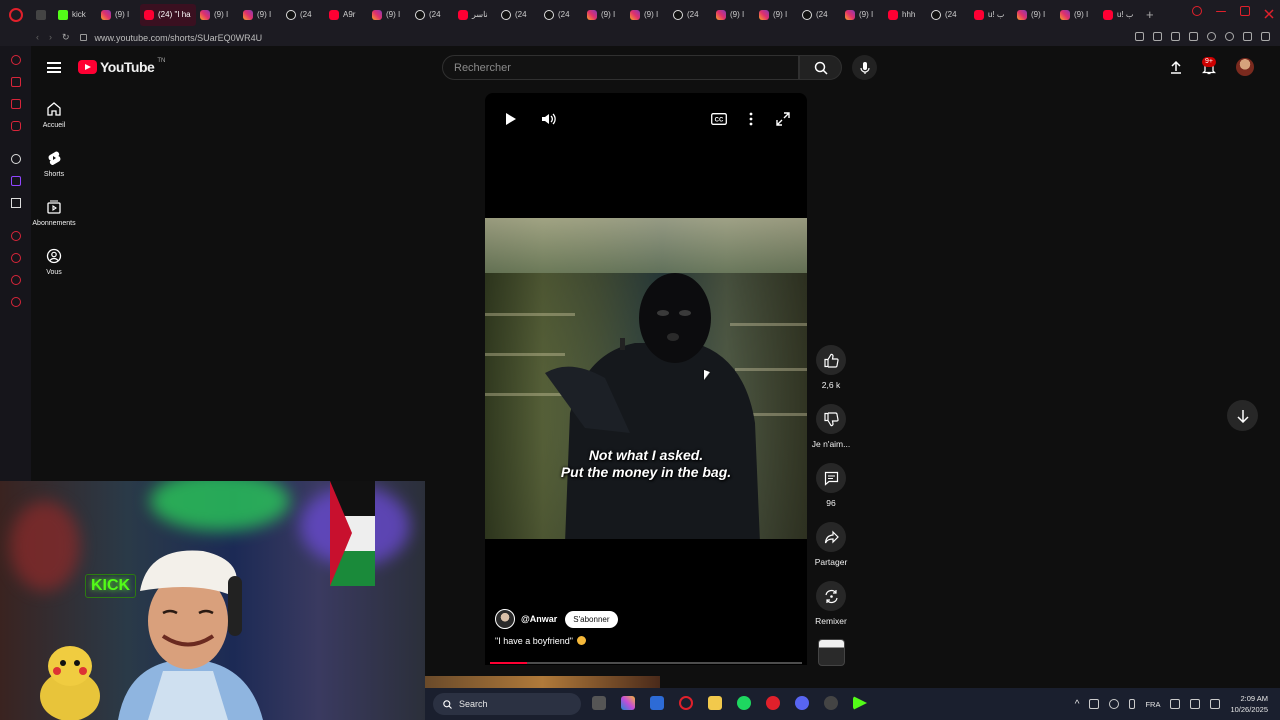 The width and height of the screenshot is (1280, 720). What do you see at coordinates (905, 15) in the screenshot?
I see `browser-tab: hhh` at bounding box center [905, 15].